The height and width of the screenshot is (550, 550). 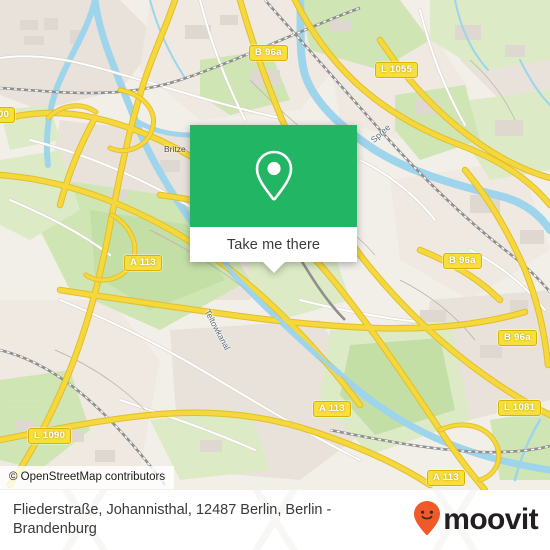 I want to click on take-me-there-label: Take me there, so click(x=273, y=244).